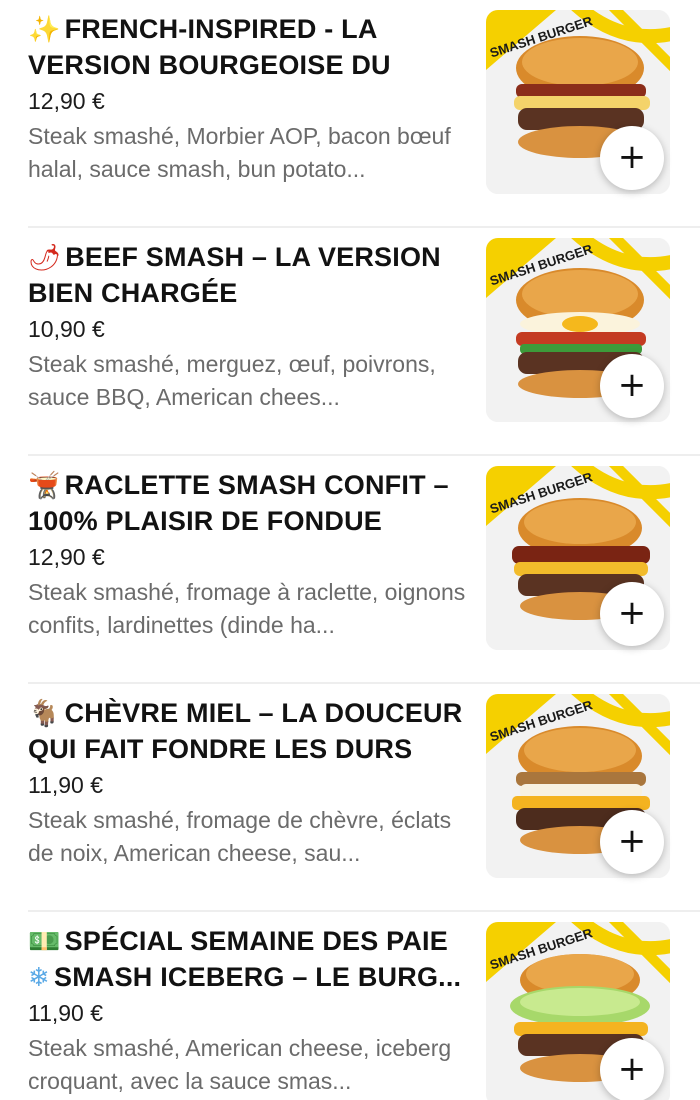 The height and width of the screenshot is (1100, 700). I want to click on sparkles-icon: ✨, so click(44, 30).